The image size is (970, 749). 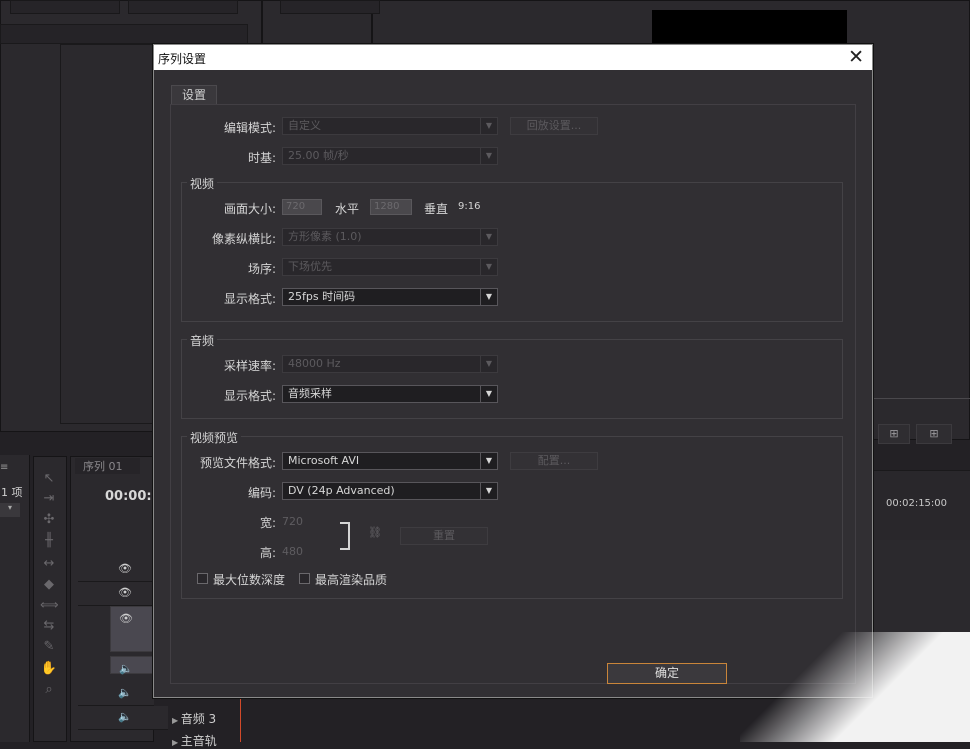 I want to click on field-order-label: 场序:, so click(x=261, y=269).